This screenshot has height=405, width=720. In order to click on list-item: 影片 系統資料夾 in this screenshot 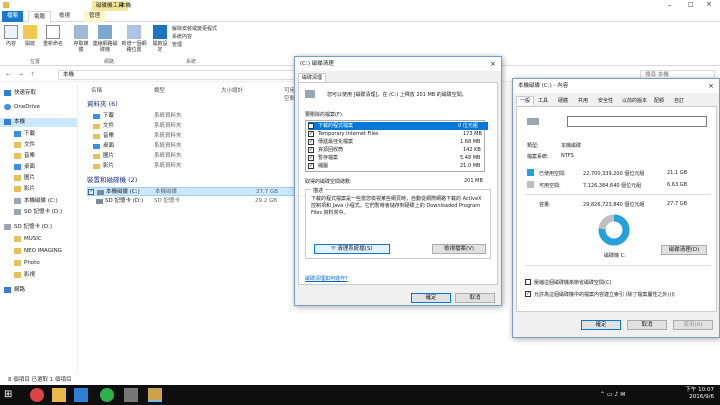, I will do `click(194, 166)`.